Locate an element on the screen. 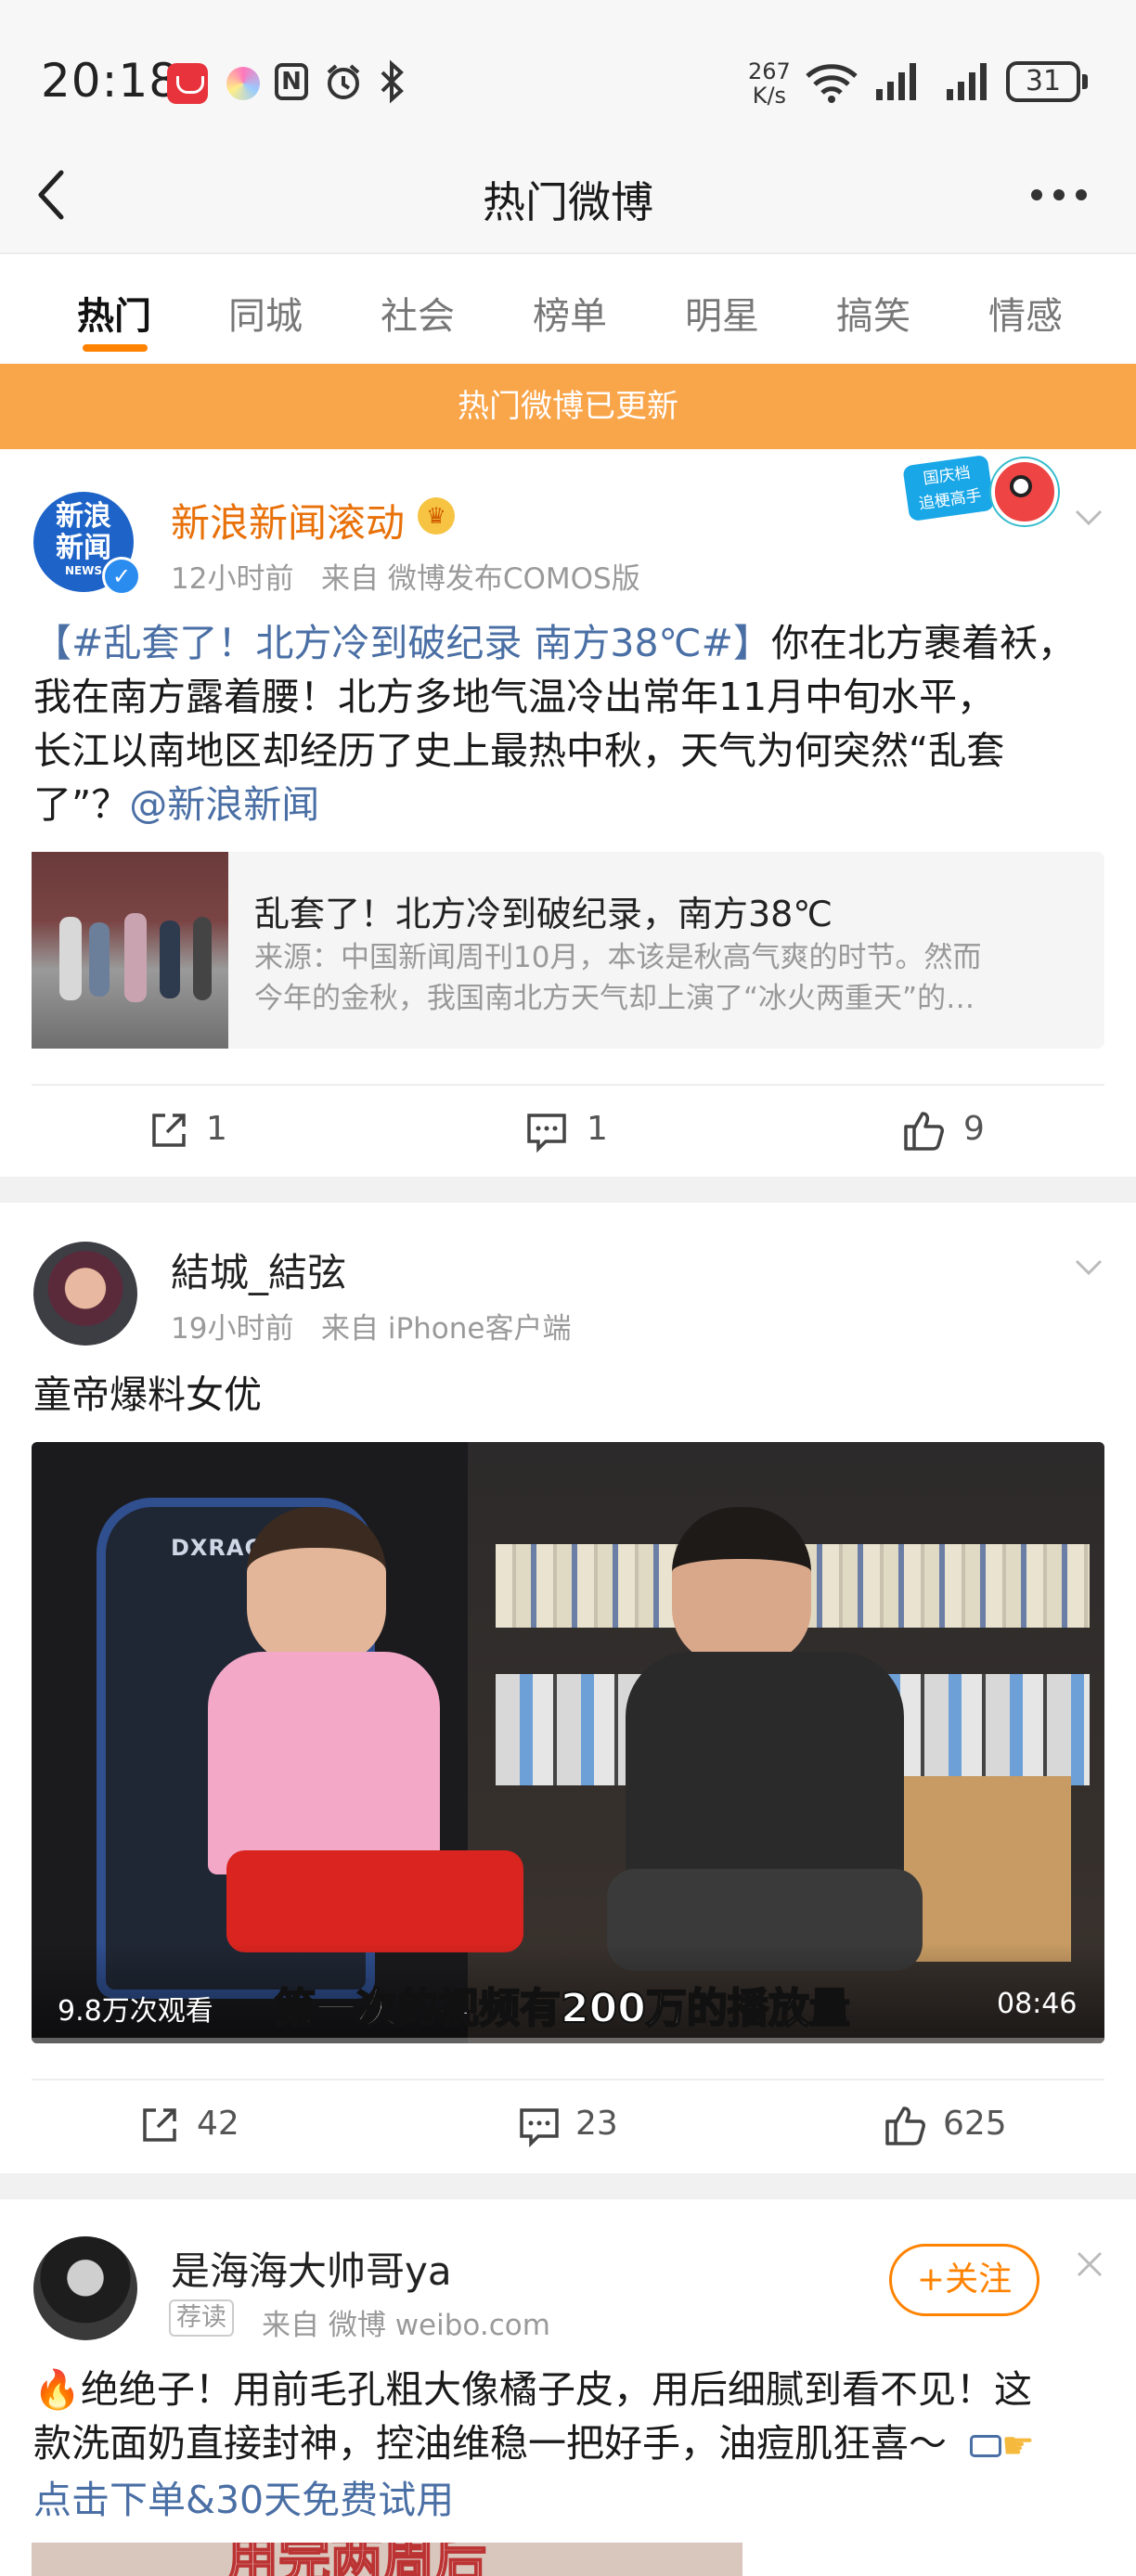 The width and height of the screenshot is (1136, 2576). post-image-text: 用完两周后 is located at coordinates (356, 2560).